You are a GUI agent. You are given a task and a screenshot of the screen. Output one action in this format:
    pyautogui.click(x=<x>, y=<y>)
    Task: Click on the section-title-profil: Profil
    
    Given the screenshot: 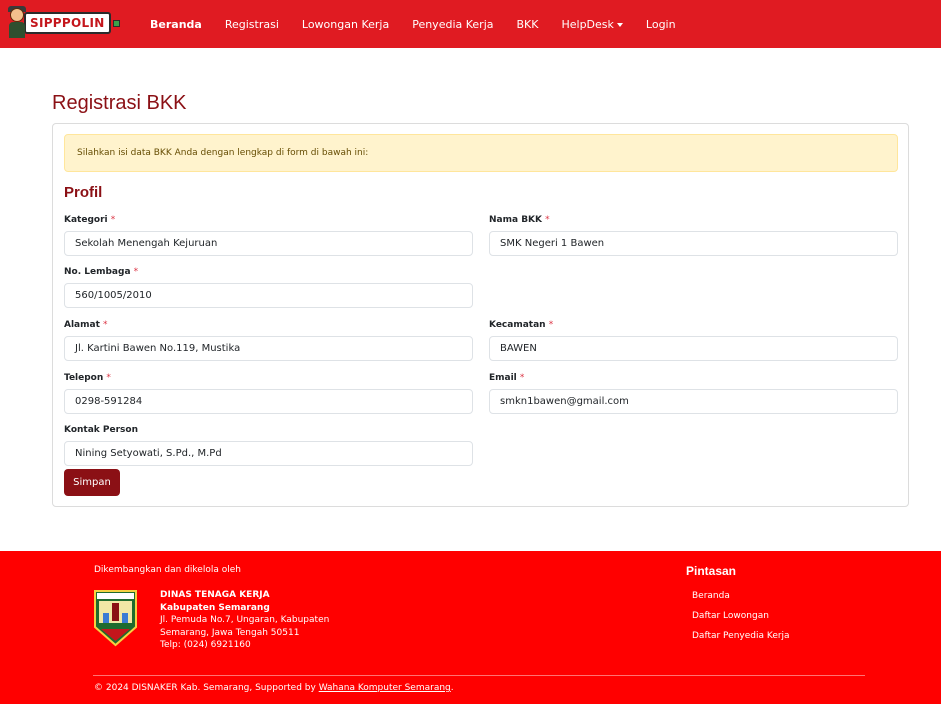 What is the action you would take?
    pyautogui.click(x=83, y=192)
    